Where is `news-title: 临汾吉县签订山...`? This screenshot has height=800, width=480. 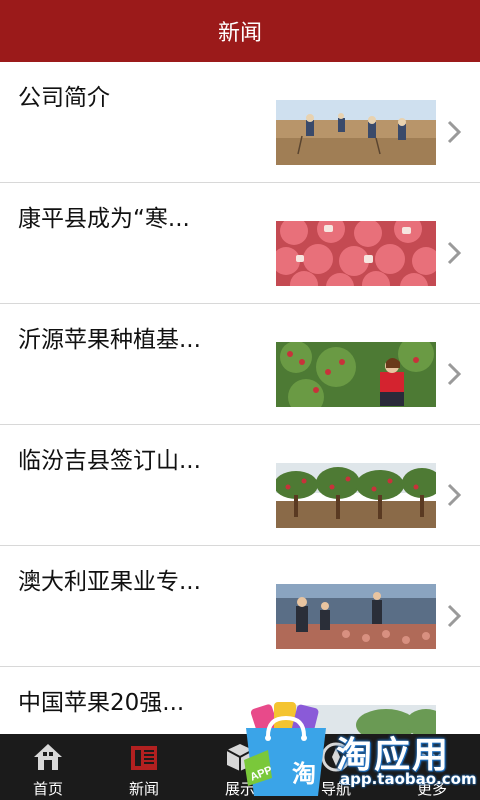 news-title: 临汾吉县签订山... is located at coordinates (109, 461).